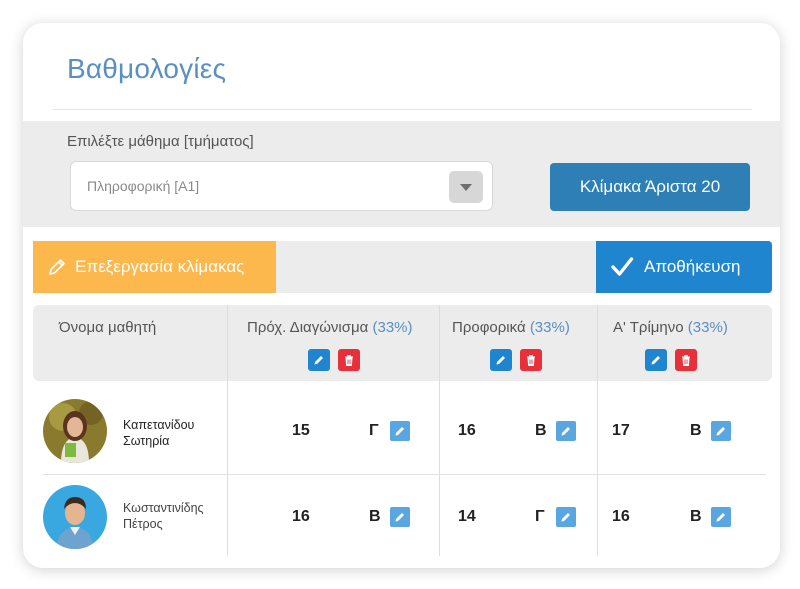 This screenshot has height=589, width=800. Describe the element at coordinates (143, 524) in the screenshot. I see `student-firstname: Πέτρος` at that location.